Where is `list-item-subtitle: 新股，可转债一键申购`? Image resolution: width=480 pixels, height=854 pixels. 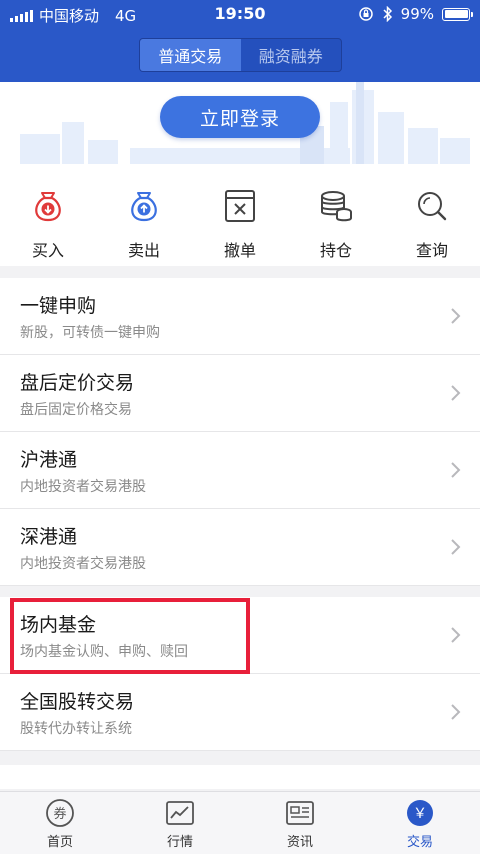 list-item-subtitle: 新股，可转债一键申购 is located at coordinates (90, 333).